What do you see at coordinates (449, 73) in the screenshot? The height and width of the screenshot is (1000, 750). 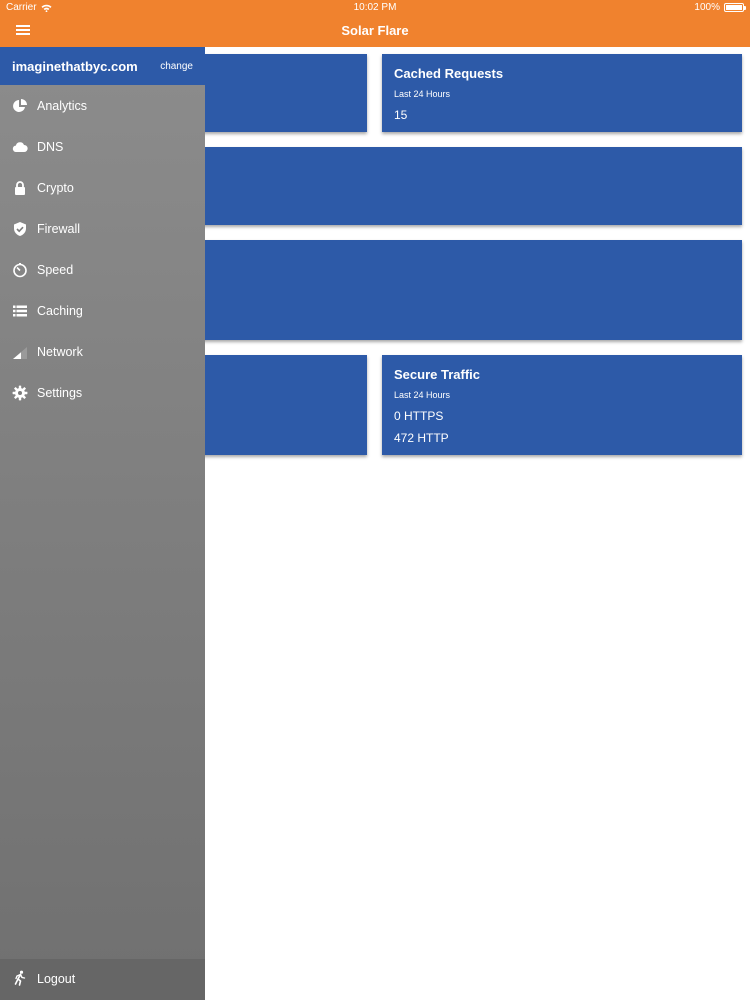 I see `card-title: Cached Requests` at bounding box center [449, 73].